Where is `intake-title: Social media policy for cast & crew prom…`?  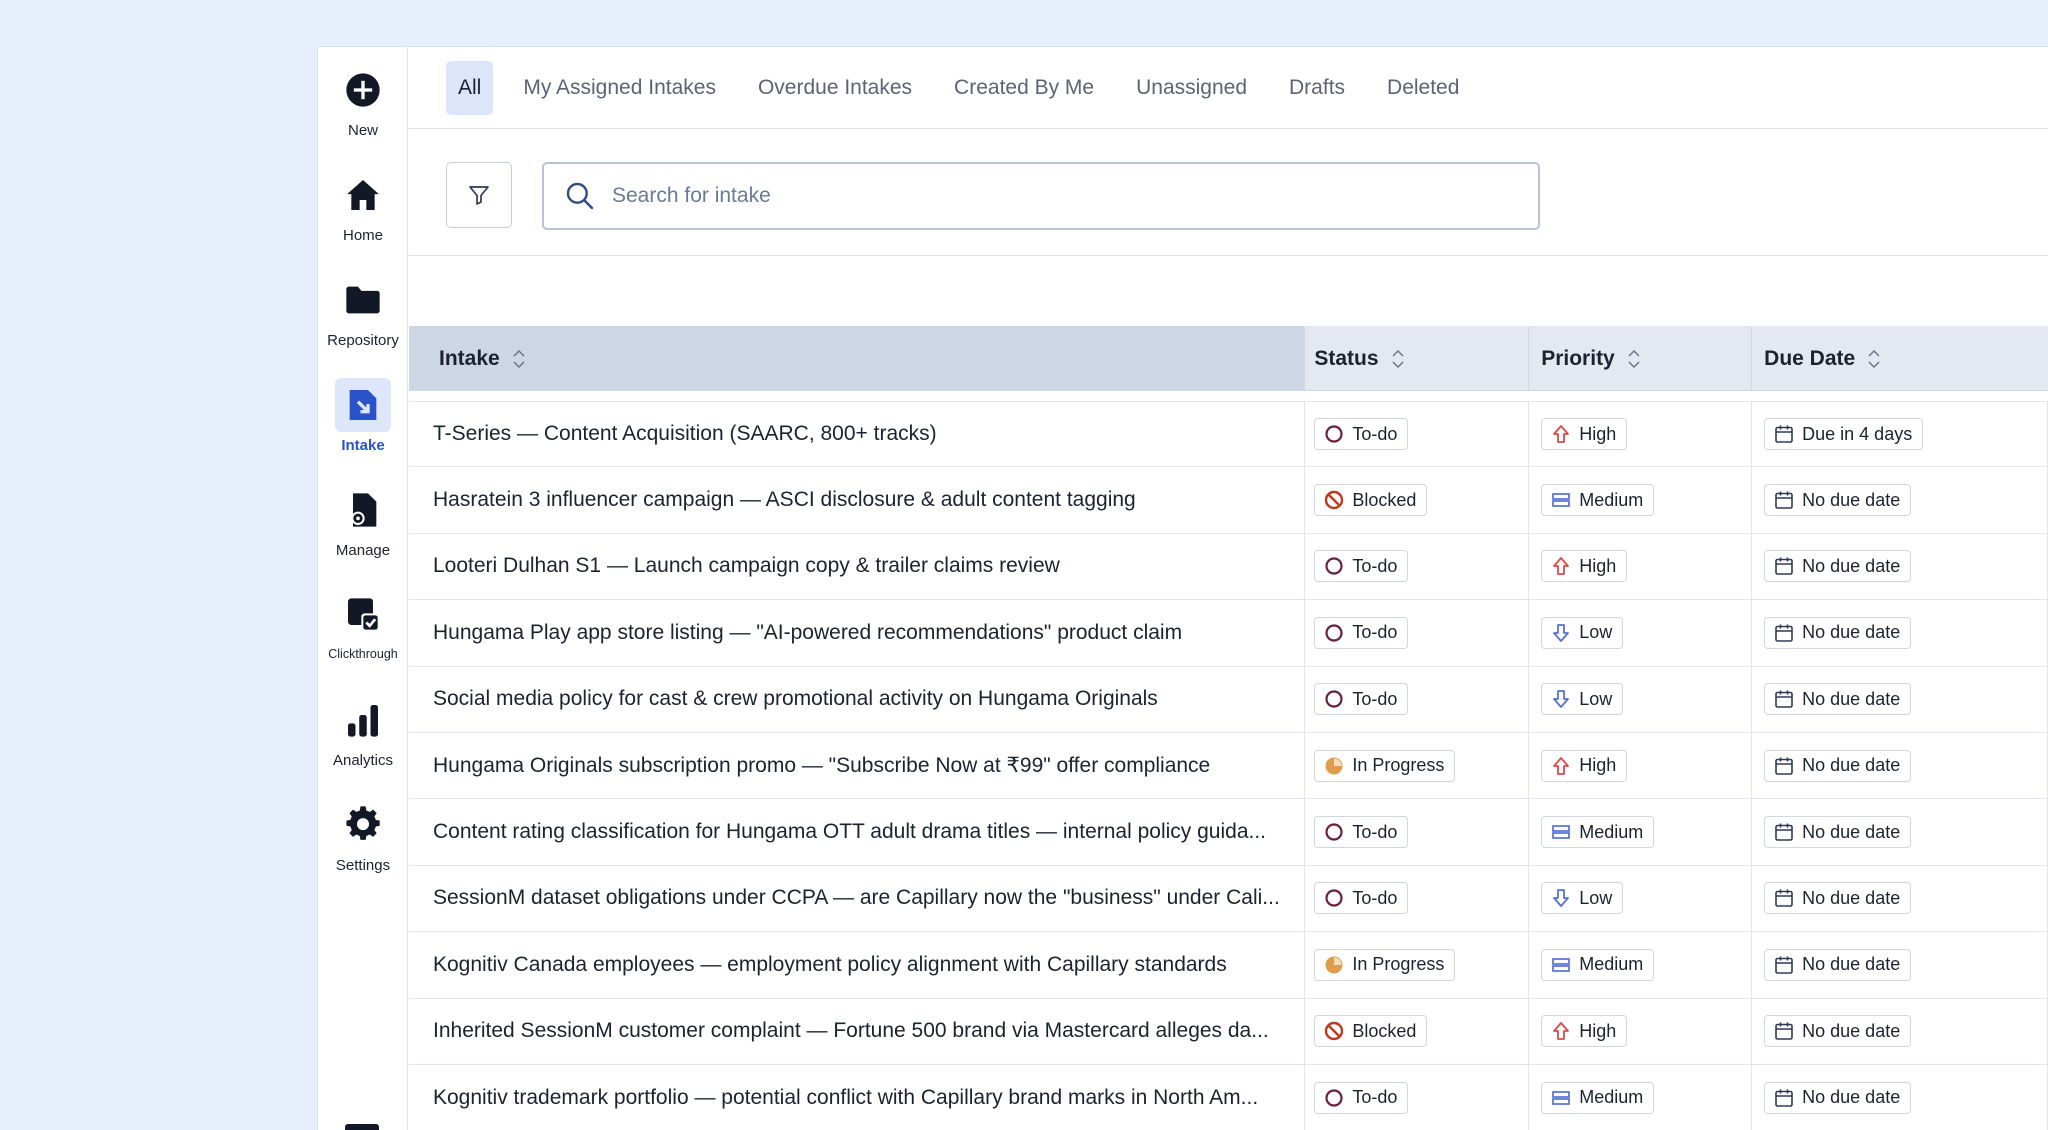 intake-title: Social media policy for cast & crew prom… is located at coordinates (795, 699).